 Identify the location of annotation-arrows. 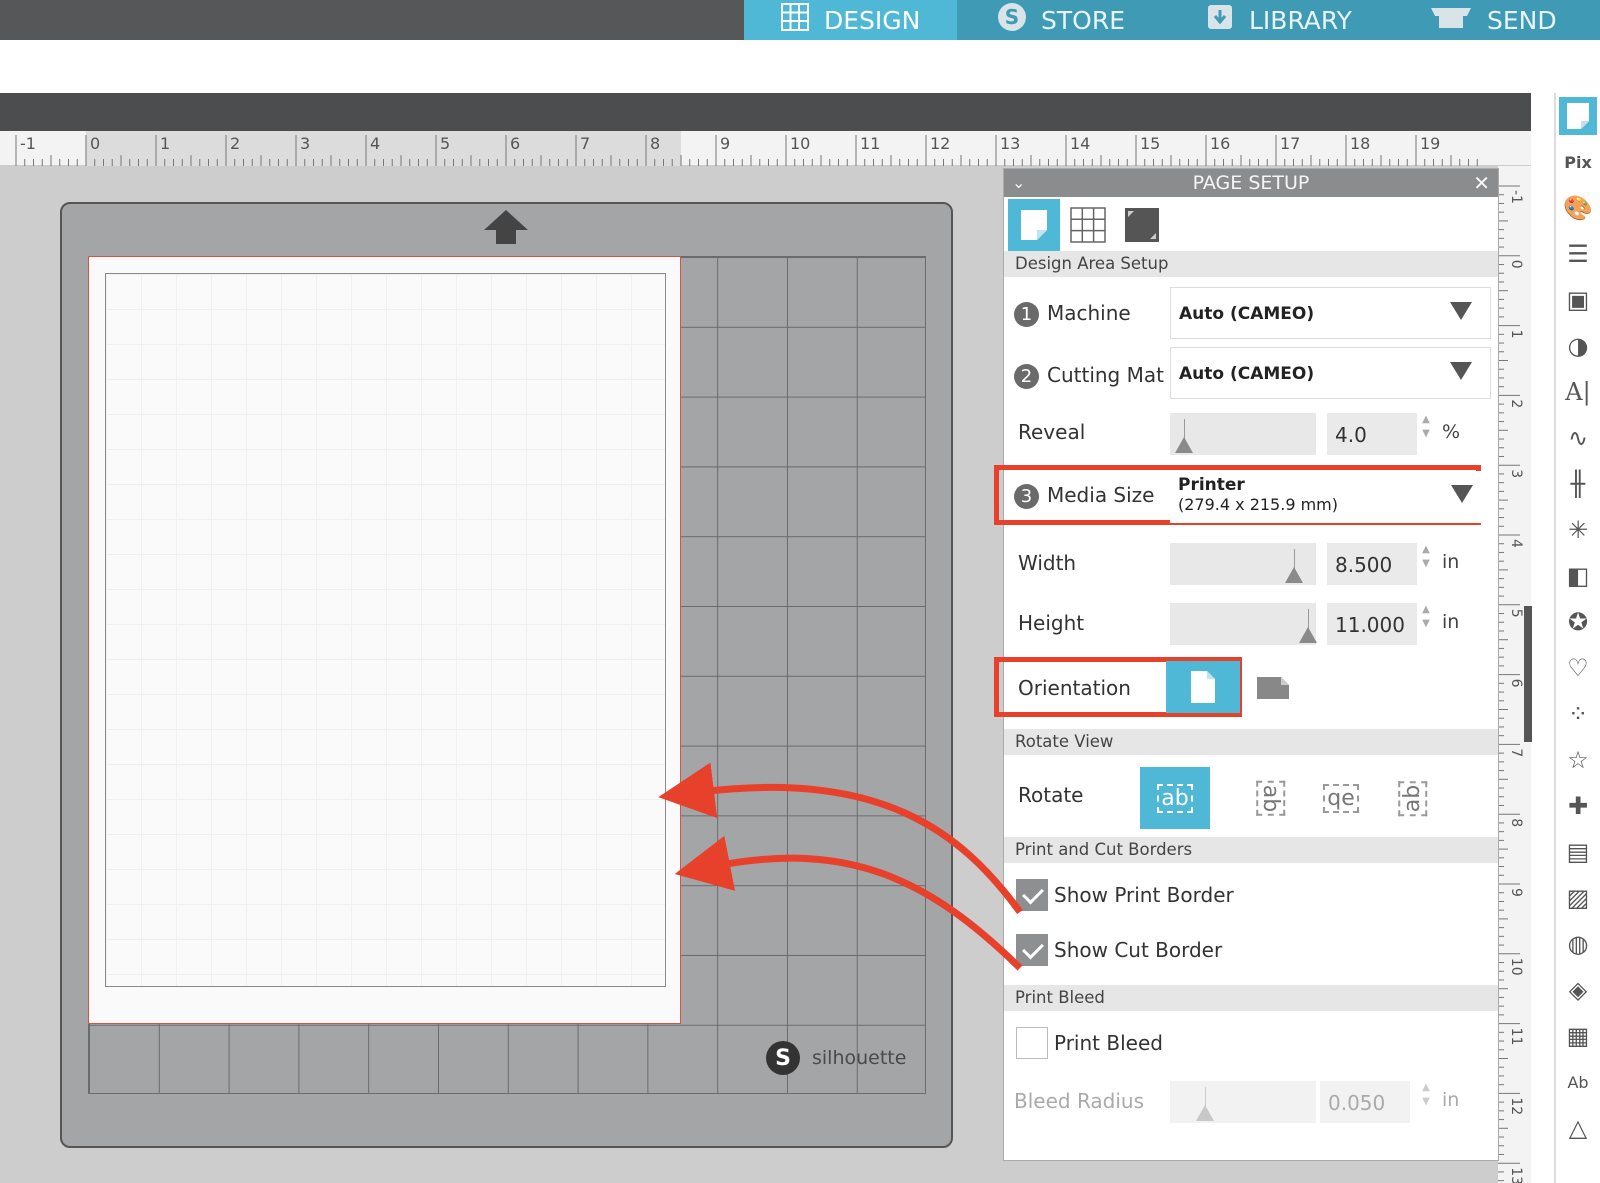
(840, 866).